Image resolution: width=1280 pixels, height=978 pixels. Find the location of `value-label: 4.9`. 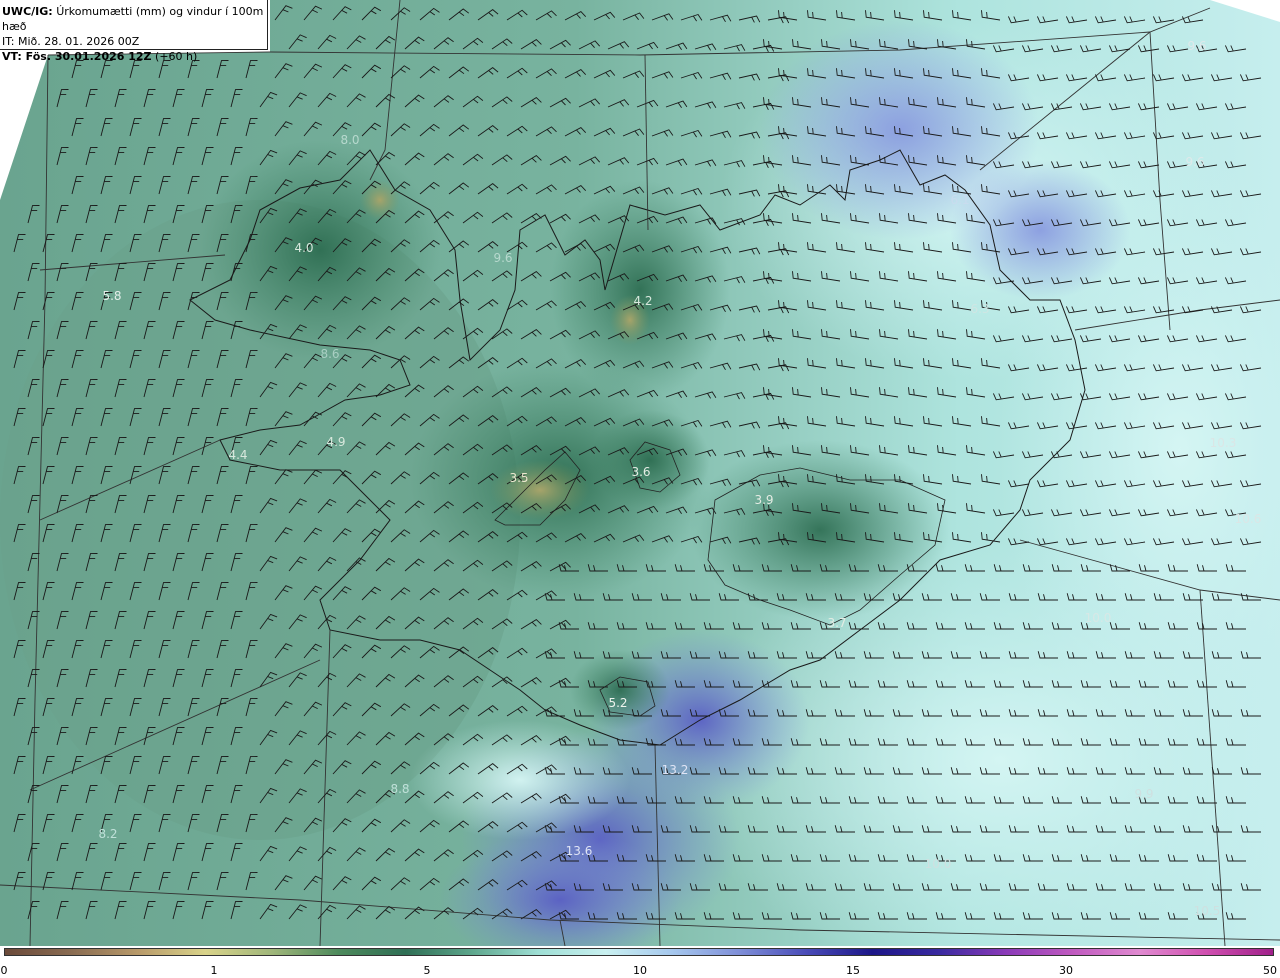

value-label: 4.9 is located at coordinates (335, 442).